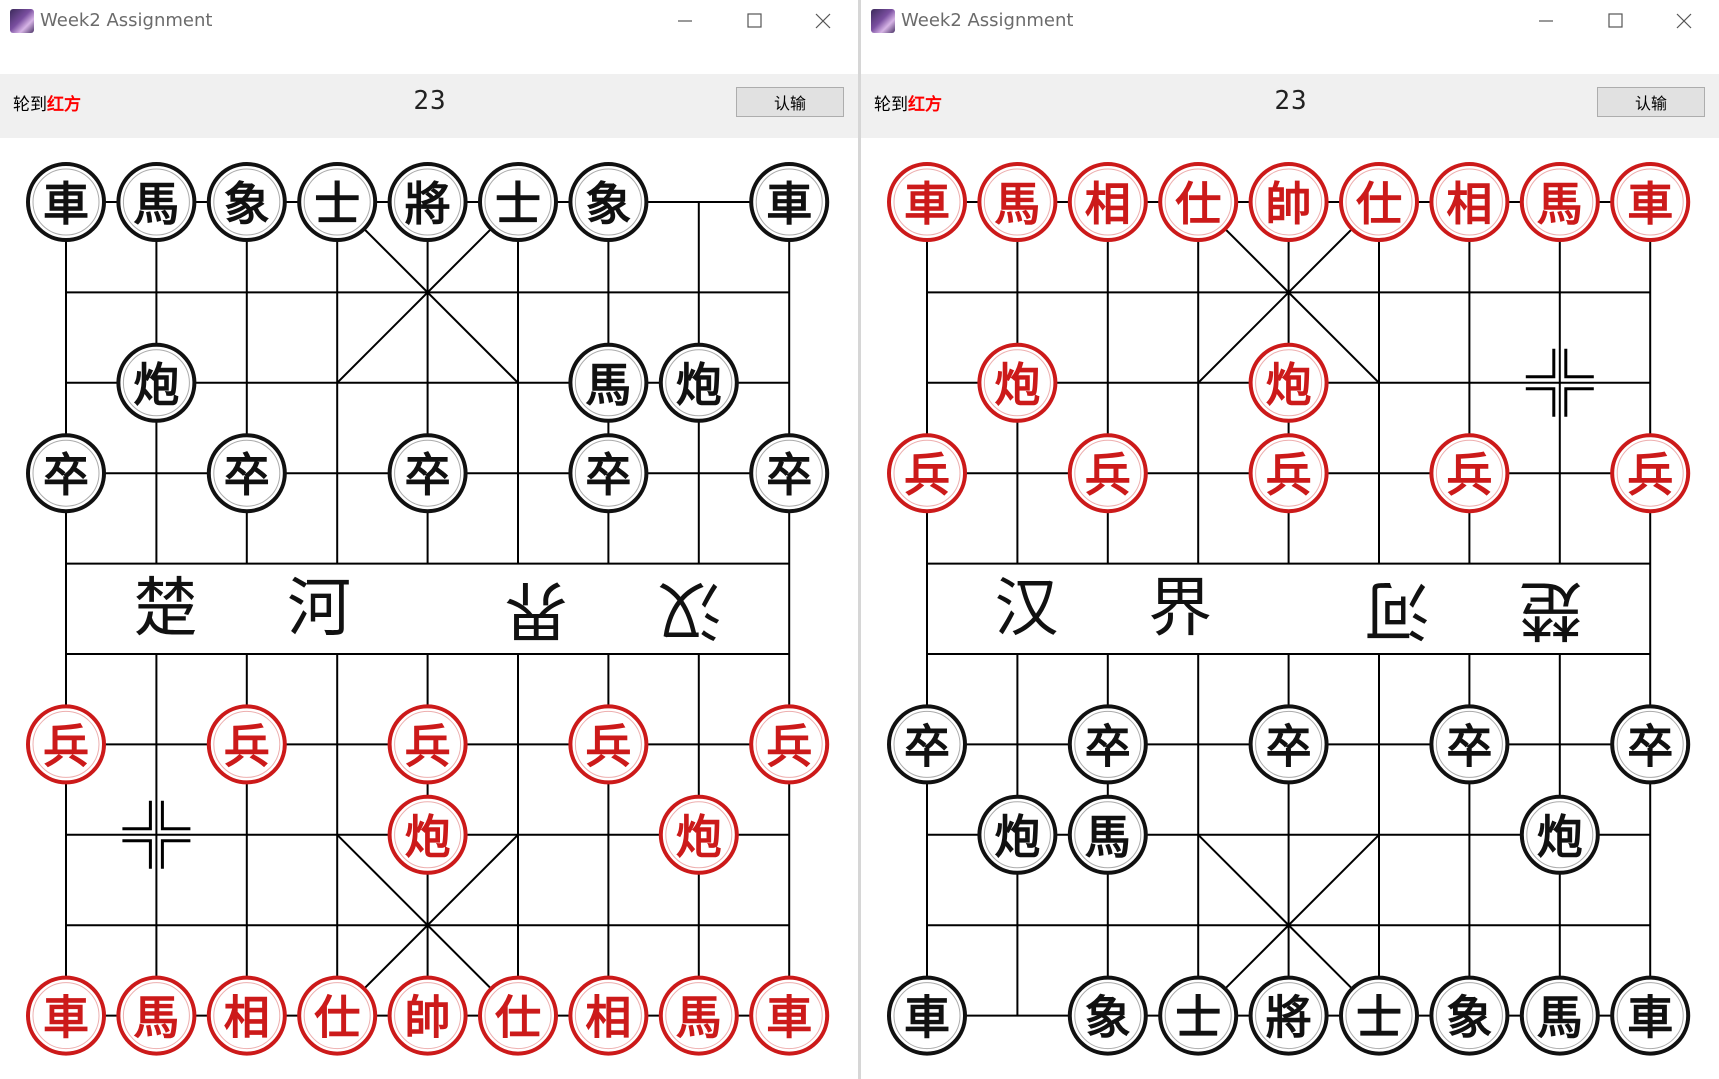  What do you see at coordinates (608, 385) in the screenshot?
I see `piece-label: 馬` at bounding box center [608, 385].